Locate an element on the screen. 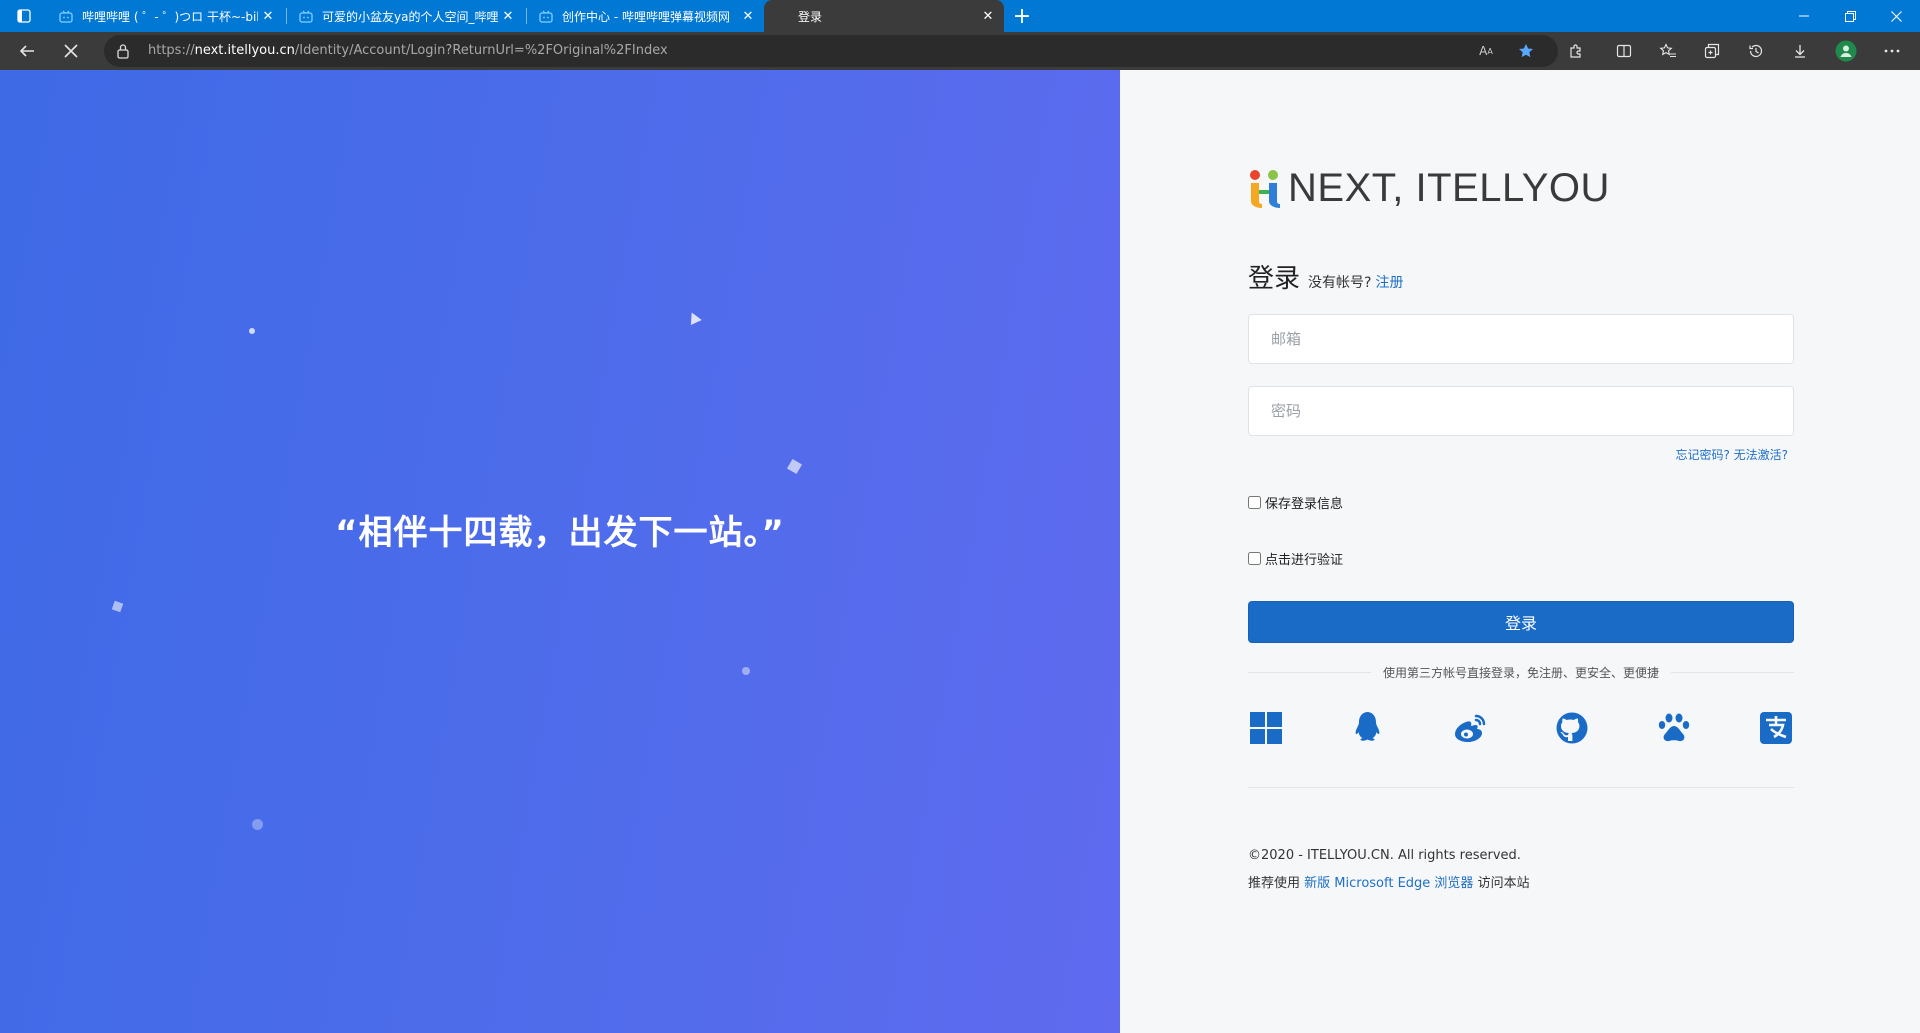 This screenshot has width=1920, height=1033. third-party-label: 使用第三方帐号直接登录，免注册、更安全、更便捷 is located at coordinates (1520, 673).